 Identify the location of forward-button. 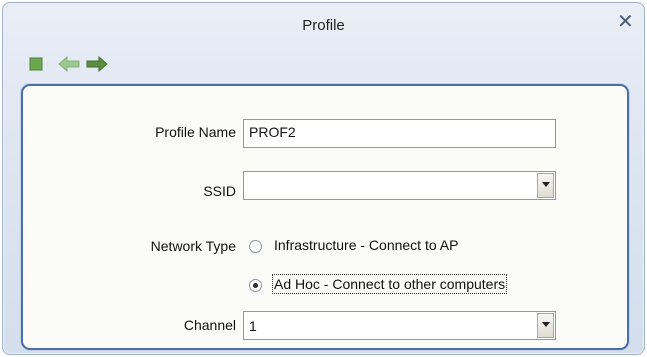
(97, 64).